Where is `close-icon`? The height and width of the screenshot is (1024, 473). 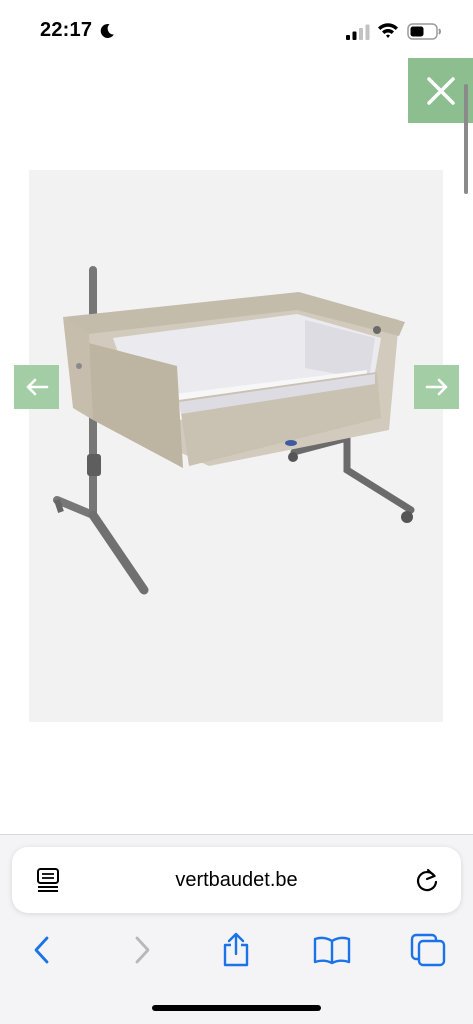
close-icon is located at coordinates (440, 90).